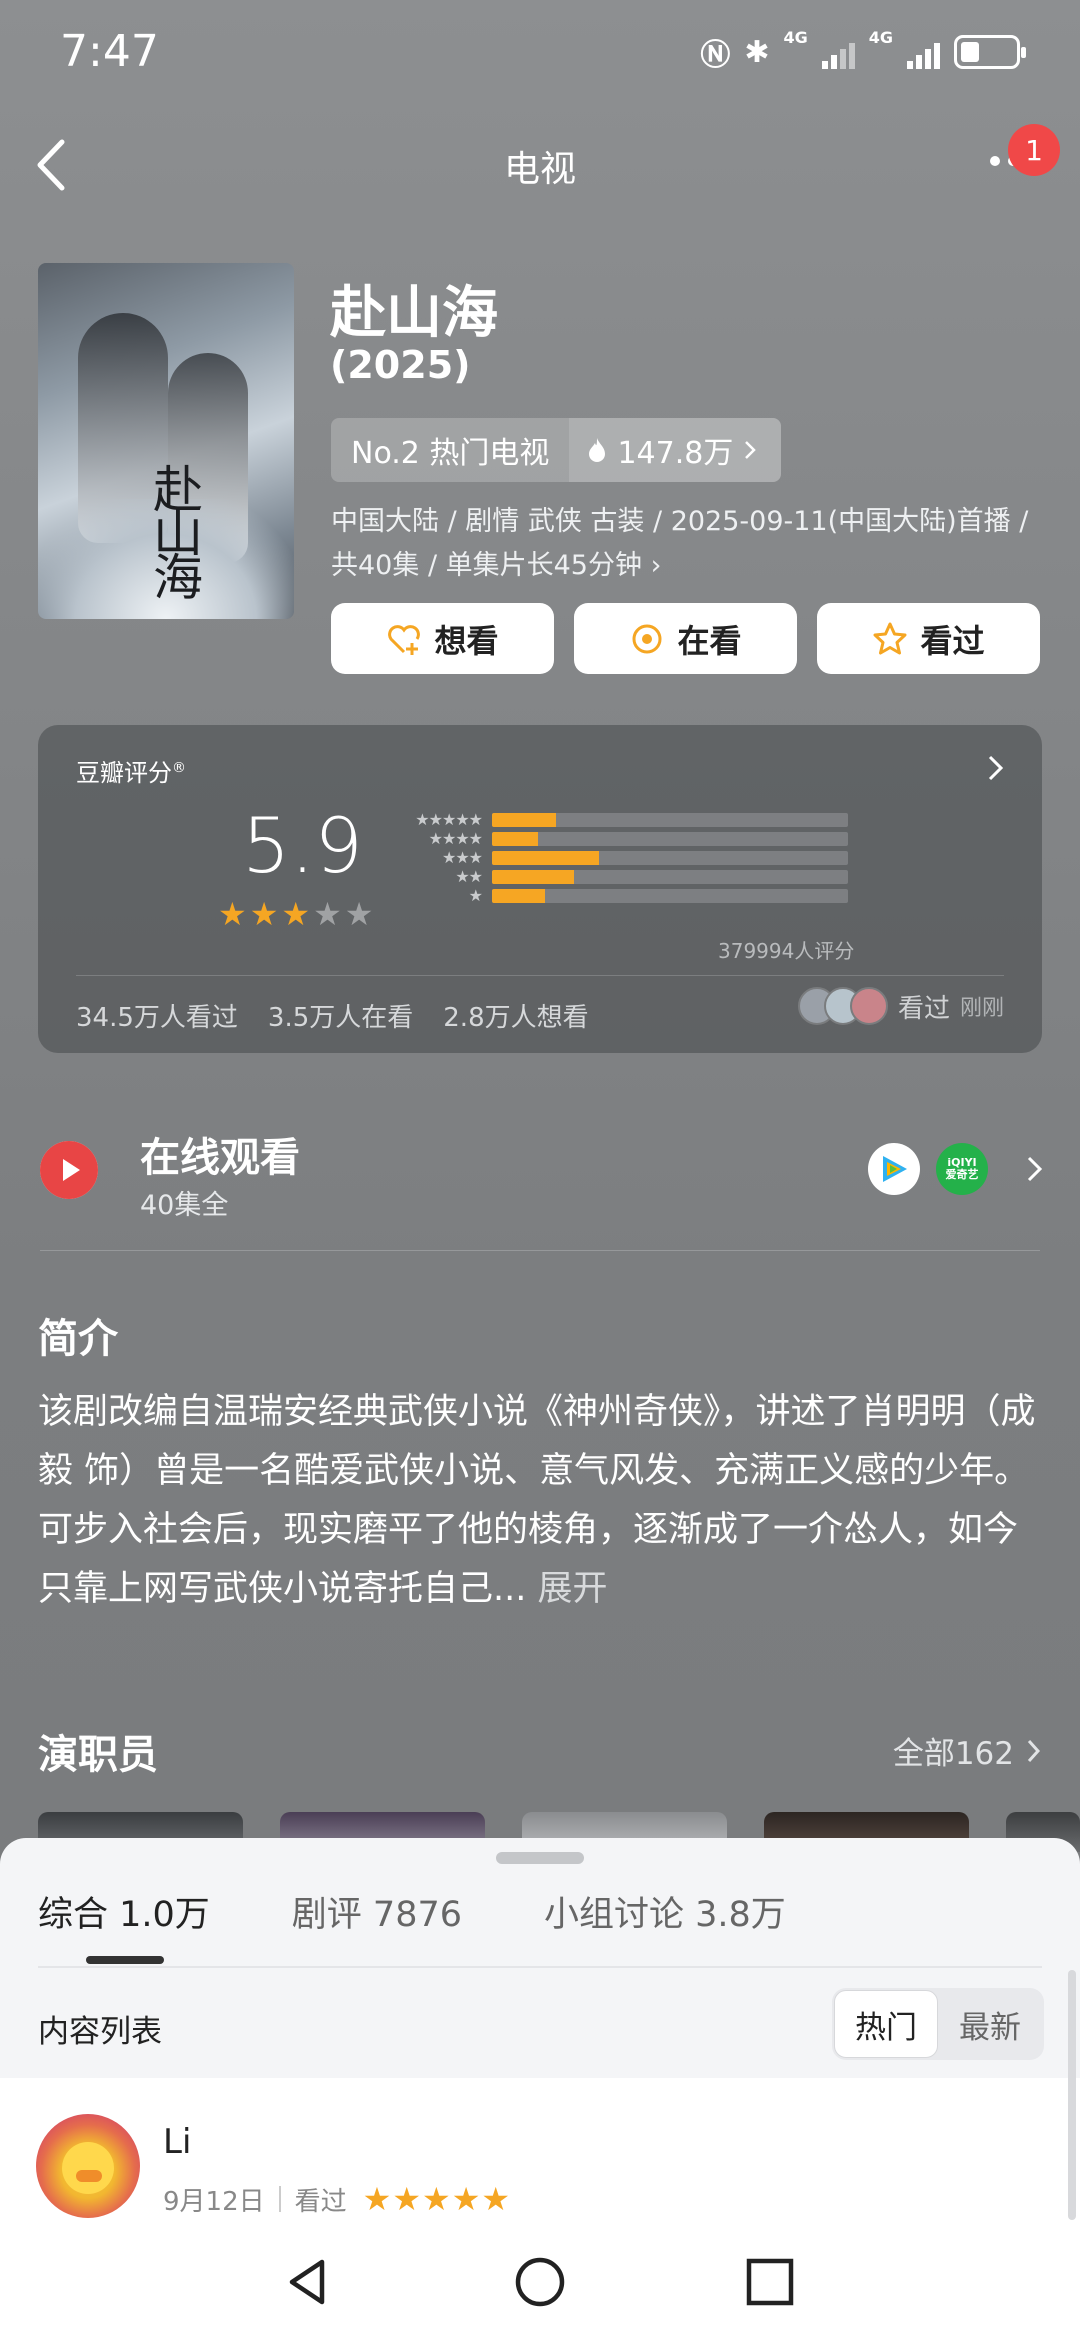 This screenshot has height=2340, width=1080. Describe the element at coordinates (597, 450) in the screenshot. I see `flame-icon` at that location.